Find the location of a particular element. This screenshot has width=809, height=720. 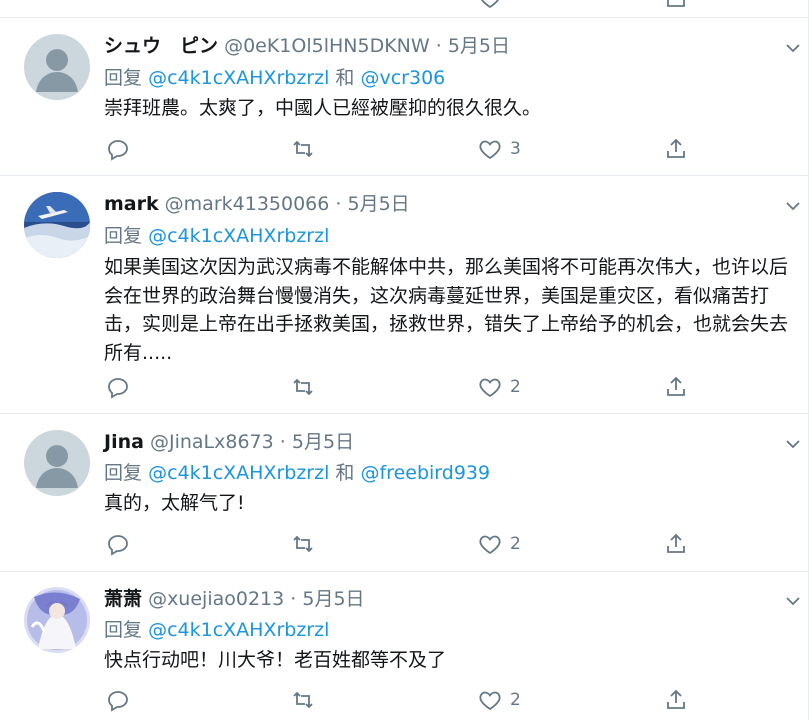

airplane-photo-avatar is located at coordinates (57, 225).